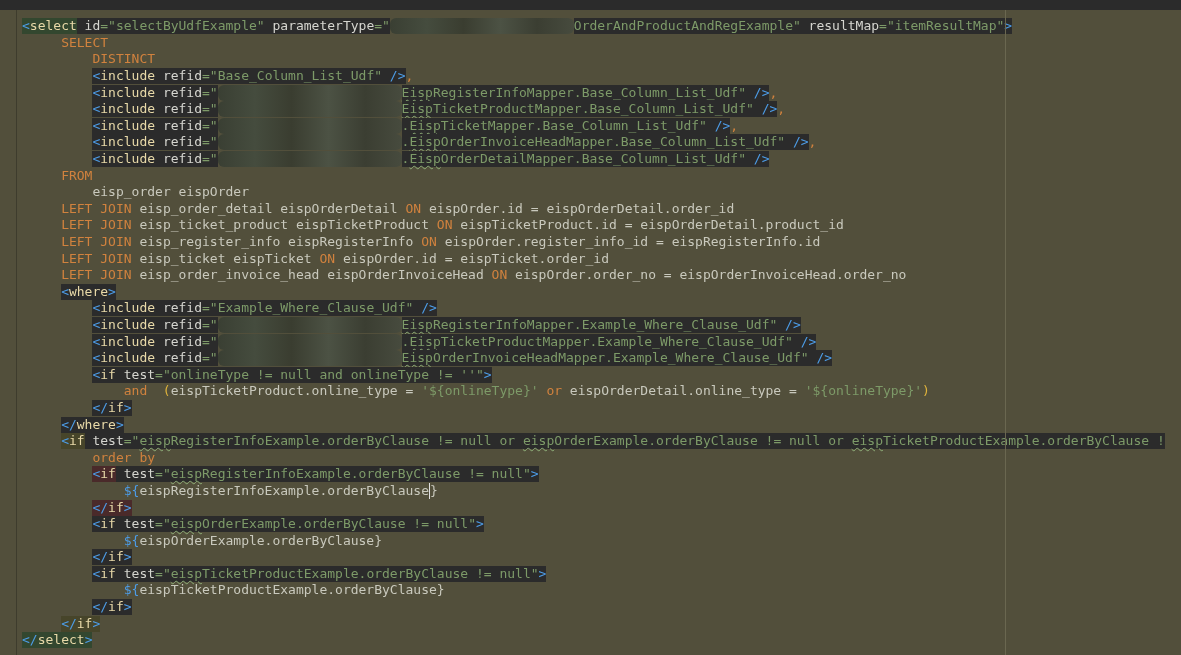  What do you see at coordinates (291, 375) in the screenshot?
I see `code-line: <if test="onlineType != null and onlineType != ''">` at bounding box center [291, 375].